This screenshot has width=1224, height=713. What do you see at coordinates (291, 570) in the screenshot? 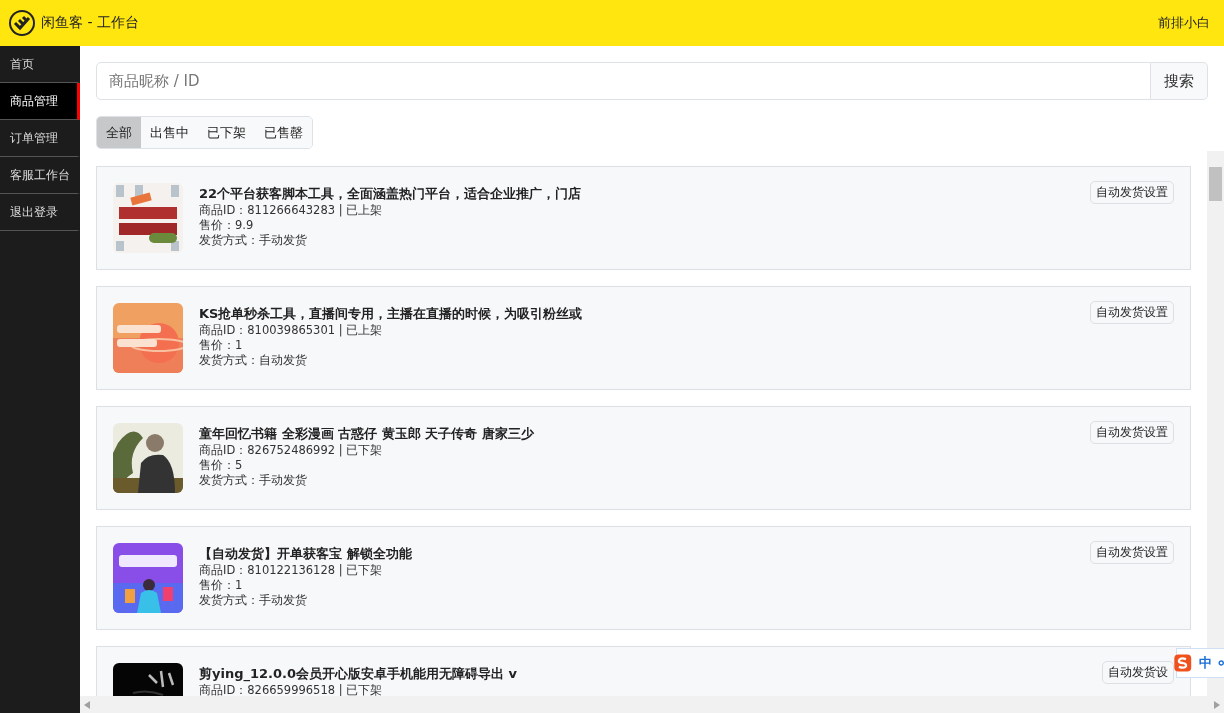
I see `product-id: 商品ID：810122136128 | 已下架` at bounding box center [291, 570].